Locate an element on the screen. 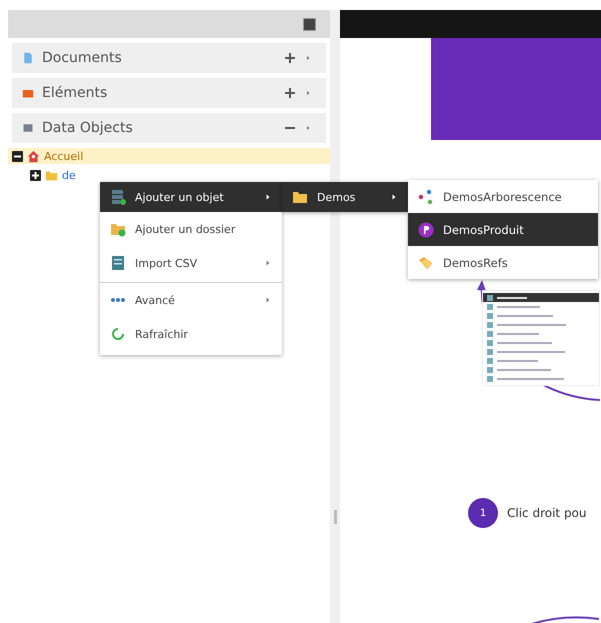 Image resolution: width=601 pixels, height=623 pixels. section-label: Data Objects is located at coordinates (88, 128).